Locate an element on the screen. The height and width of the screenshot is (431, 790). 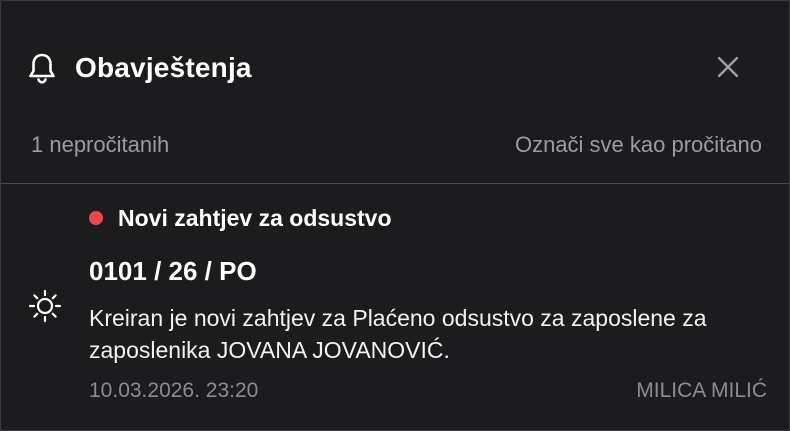
sun-icon is located at coordinates (45, 306).